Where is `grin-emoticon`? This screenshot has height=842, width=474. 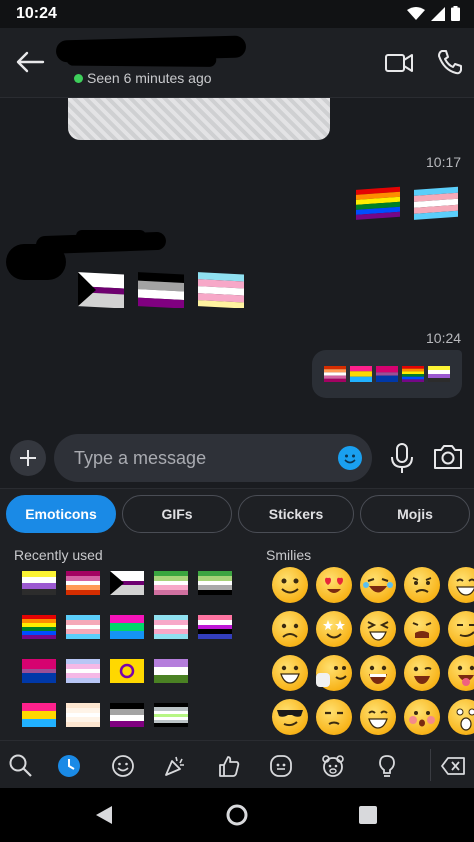
grin-emoticon is located at coordinates (461, 585).